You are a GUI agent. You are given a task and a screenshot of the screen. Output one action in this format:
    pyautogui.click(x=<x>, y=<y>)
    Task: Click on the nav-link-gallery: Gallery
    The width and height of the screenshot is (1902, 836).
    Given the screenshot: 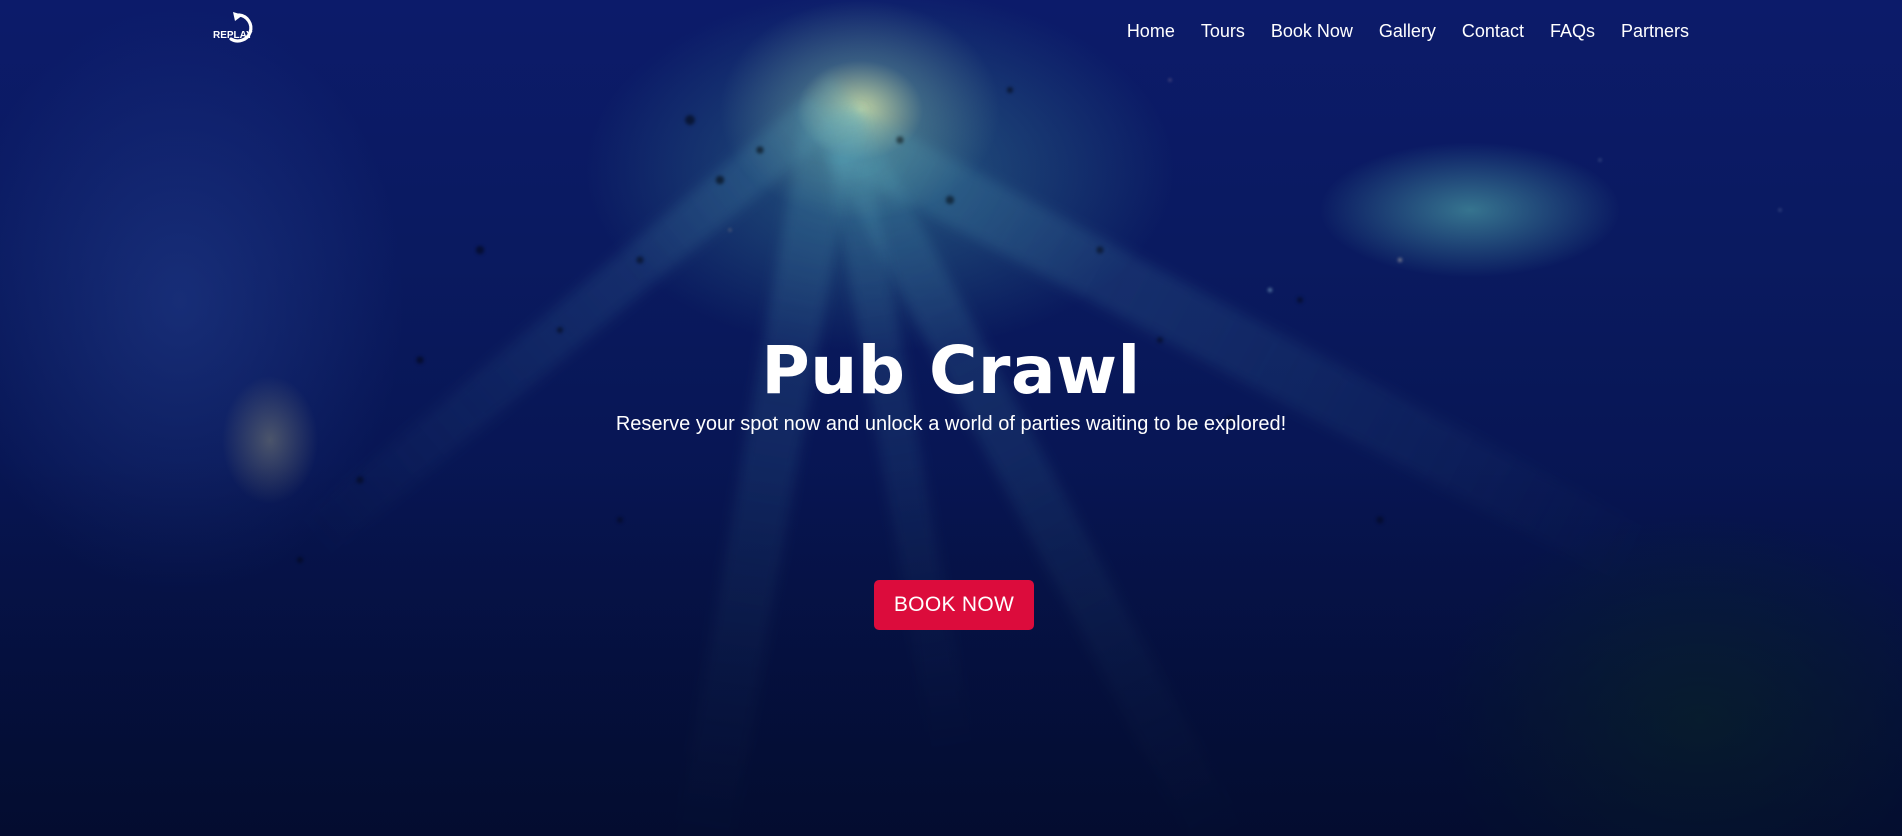 What is the action you would take?
    pyautogui.click(x=1407, y=31)
    